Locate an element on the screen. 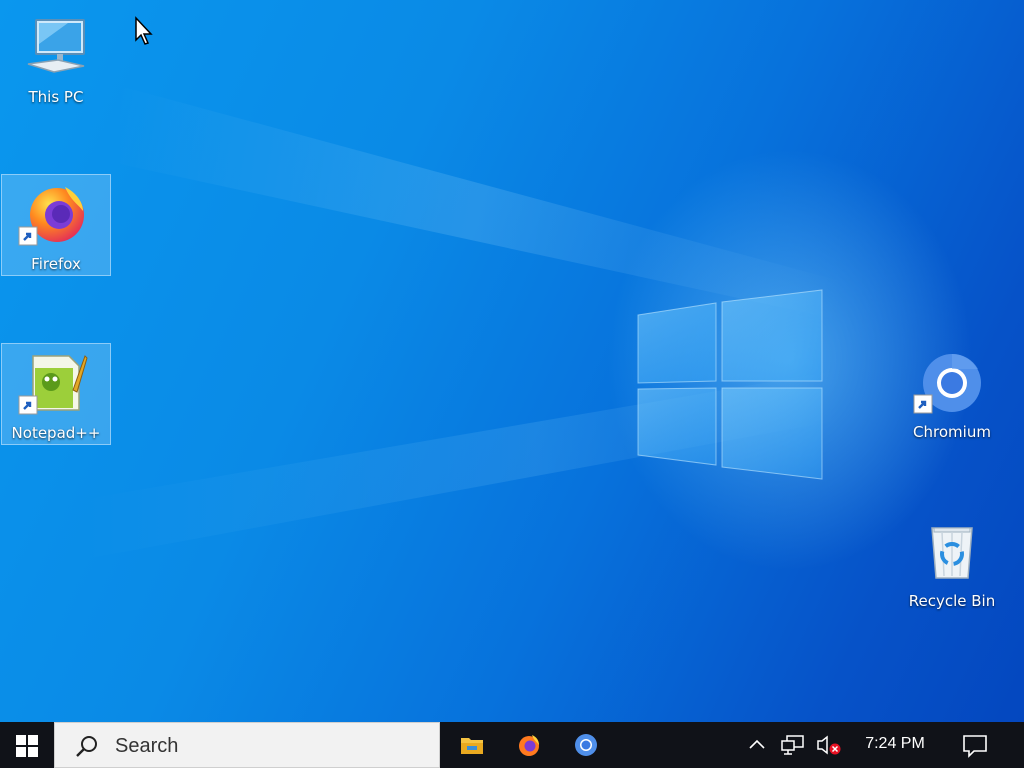 The image size is (1024, 768). firefox-icon is located at coordinates (529, 745).